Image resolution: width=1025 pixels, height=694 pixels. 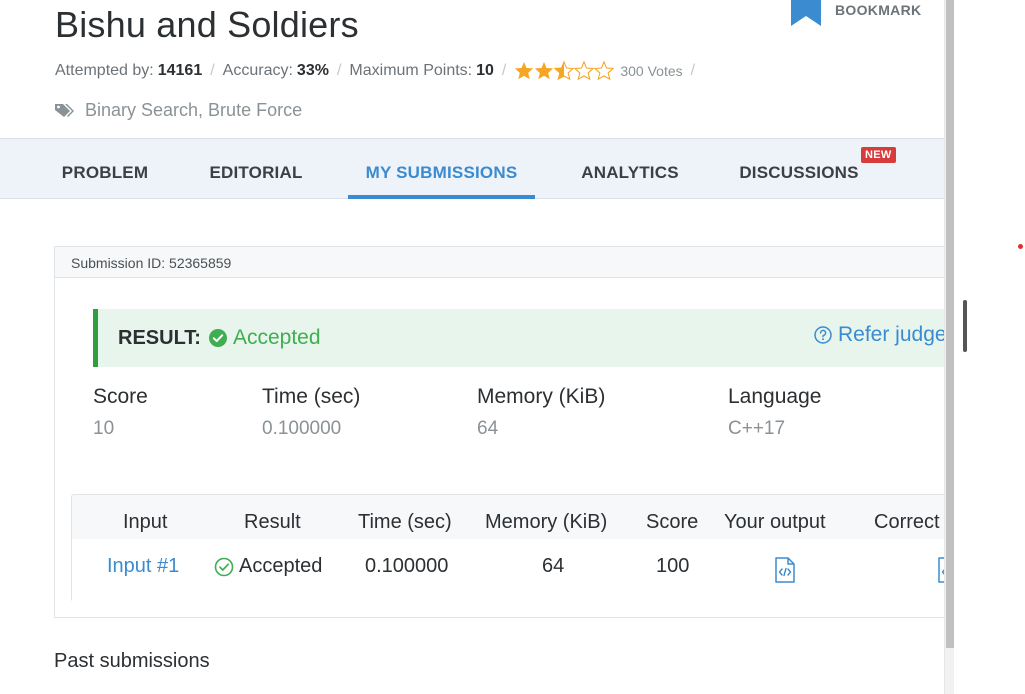 What do you see at coordinates (272, 522) in the screenshot?
I see `column-header-result: Result` at bounding box center [272, 522].